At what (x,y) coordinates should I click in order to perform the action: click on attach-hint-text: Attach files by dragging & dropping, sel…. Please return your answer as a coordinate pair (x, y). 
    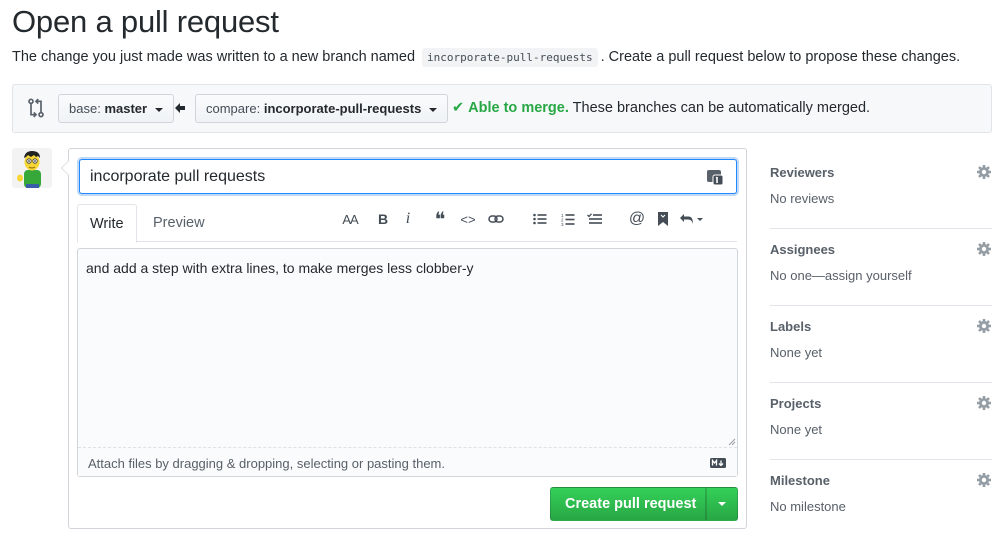
    Looking at the image, I should click on (266, 463).